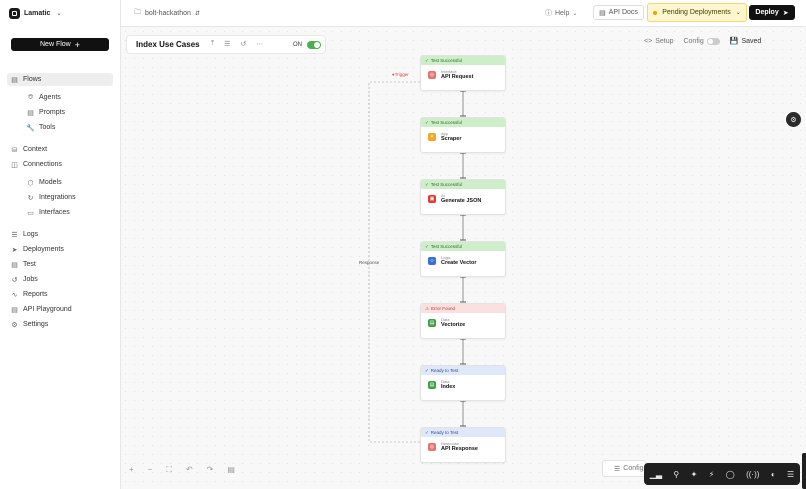 The image size is (806, 489). I want to click on search-icon: ⚲, so click(676, 474).